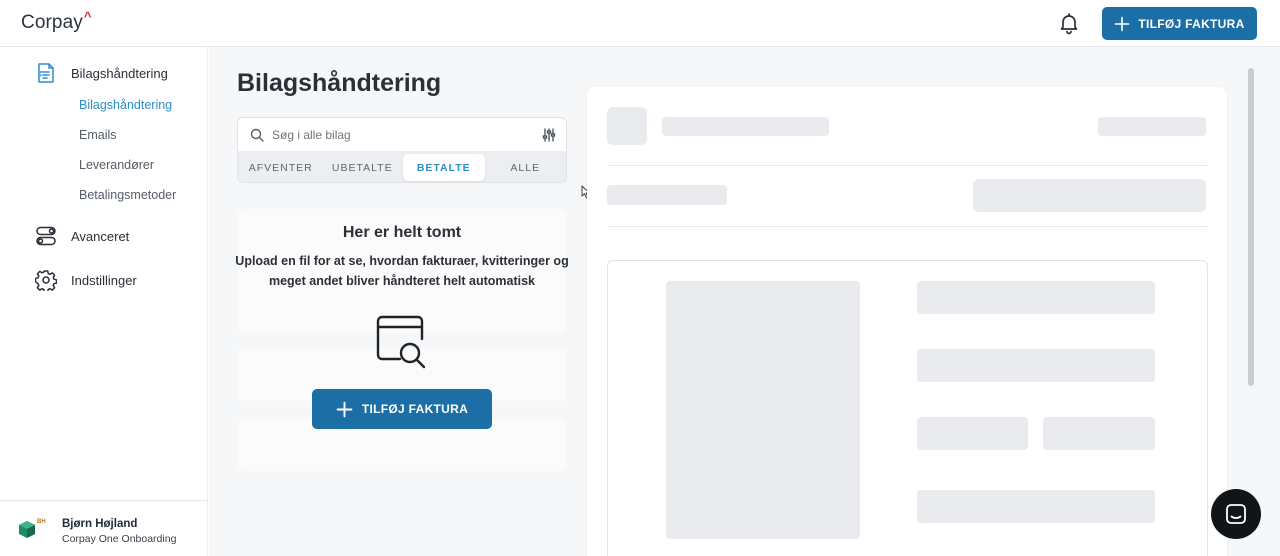 Image resolution: width=1280 pixels, height=556 pixels. What do you see at coordinates (87, 16) in the screenshot?
I see `logo-caret-icon: ^` at bounding box center [87, 16].